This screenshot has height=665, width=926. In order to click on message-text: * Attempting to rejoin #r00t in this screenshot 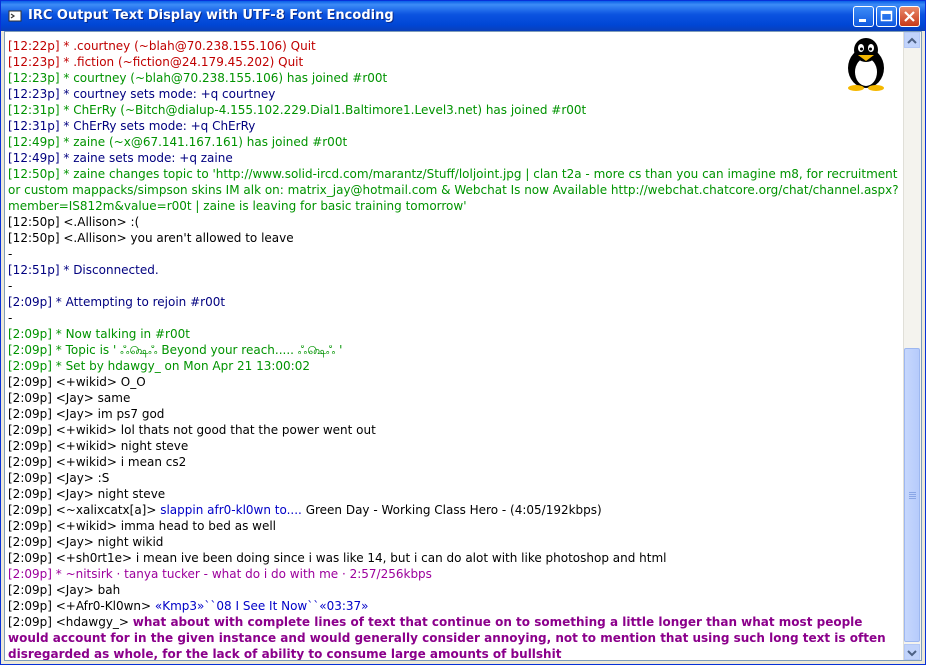, I will do `click(138, 302)`.